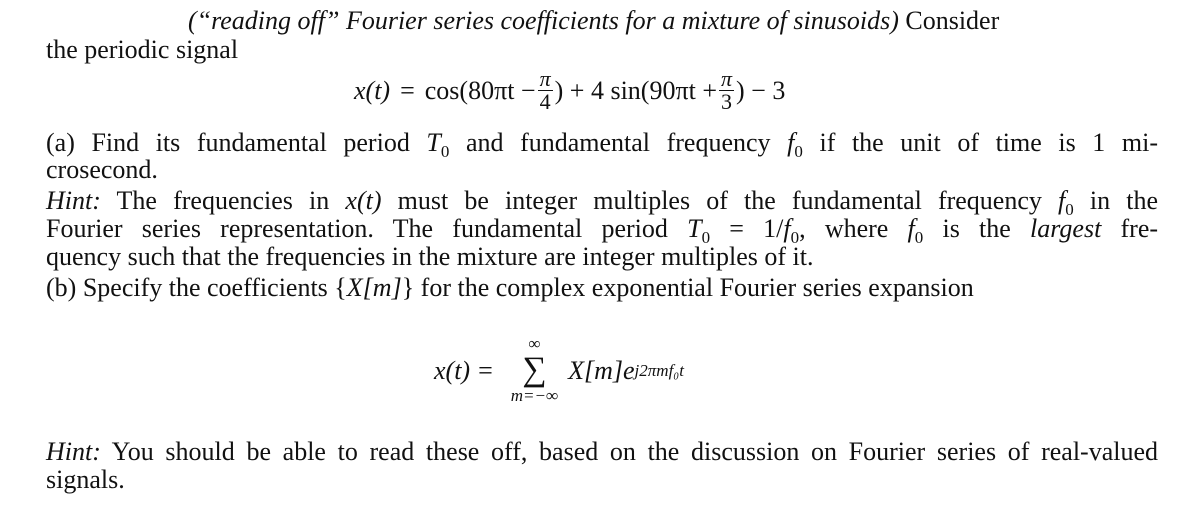  I want to click on eq1-equals: =, so click(407, 90).